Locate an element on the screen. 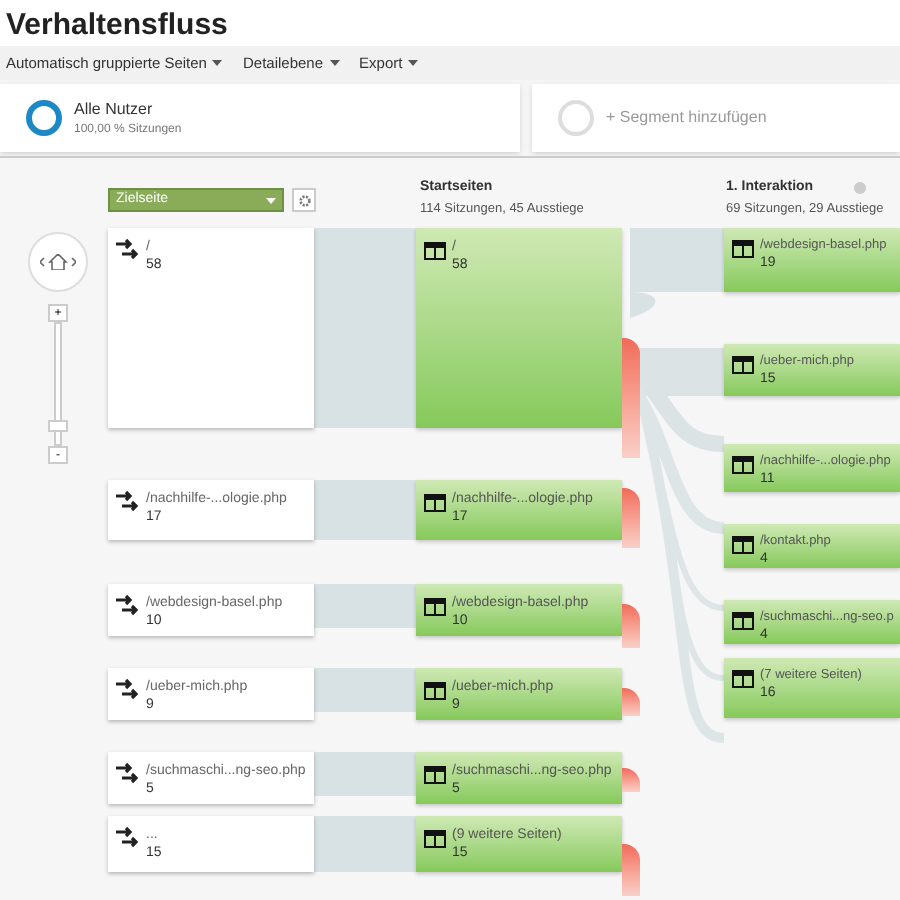 The width and height of the screenshot is (900, 900). pan-control is located at coordinates (58, 262).